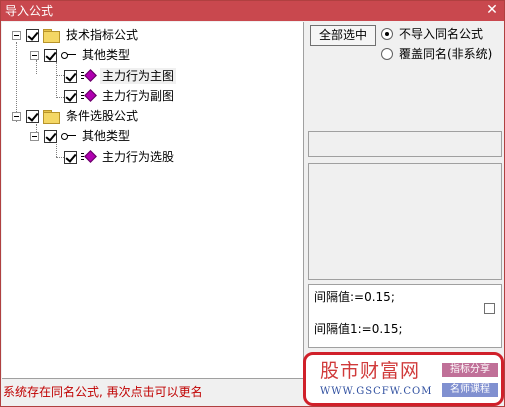 The height and width of the screenshot is (407, 505). Describe the element at coordinates (50, 55) in the screenshot. I see `group1-sub-checkbox` at that location.